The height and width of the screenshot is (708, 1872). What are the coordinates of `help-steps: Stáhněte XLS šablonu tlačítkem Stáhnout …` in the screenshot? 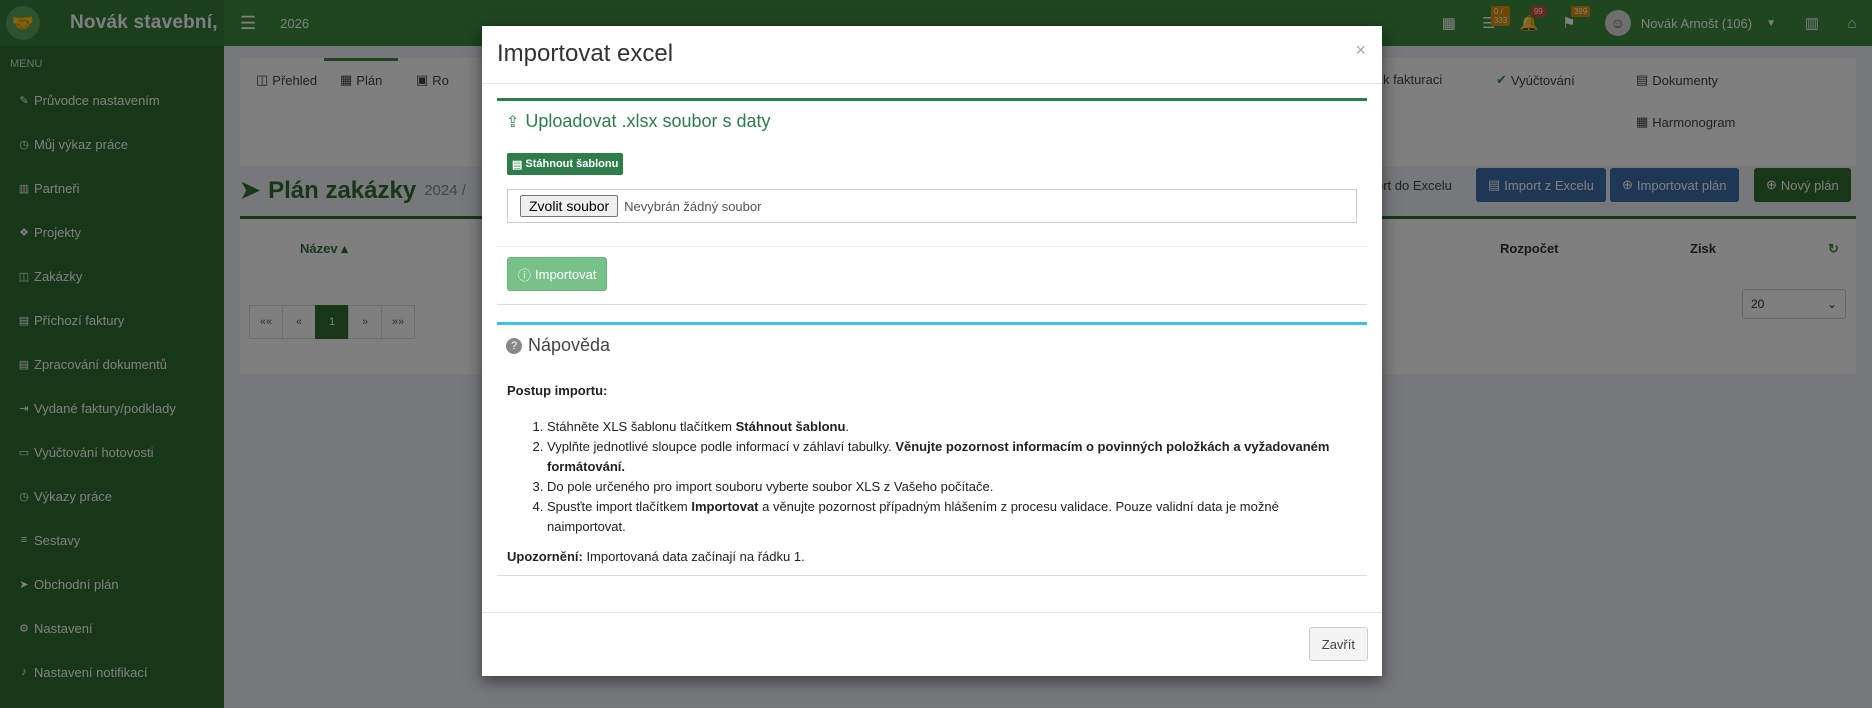 It's located at (952, 477).